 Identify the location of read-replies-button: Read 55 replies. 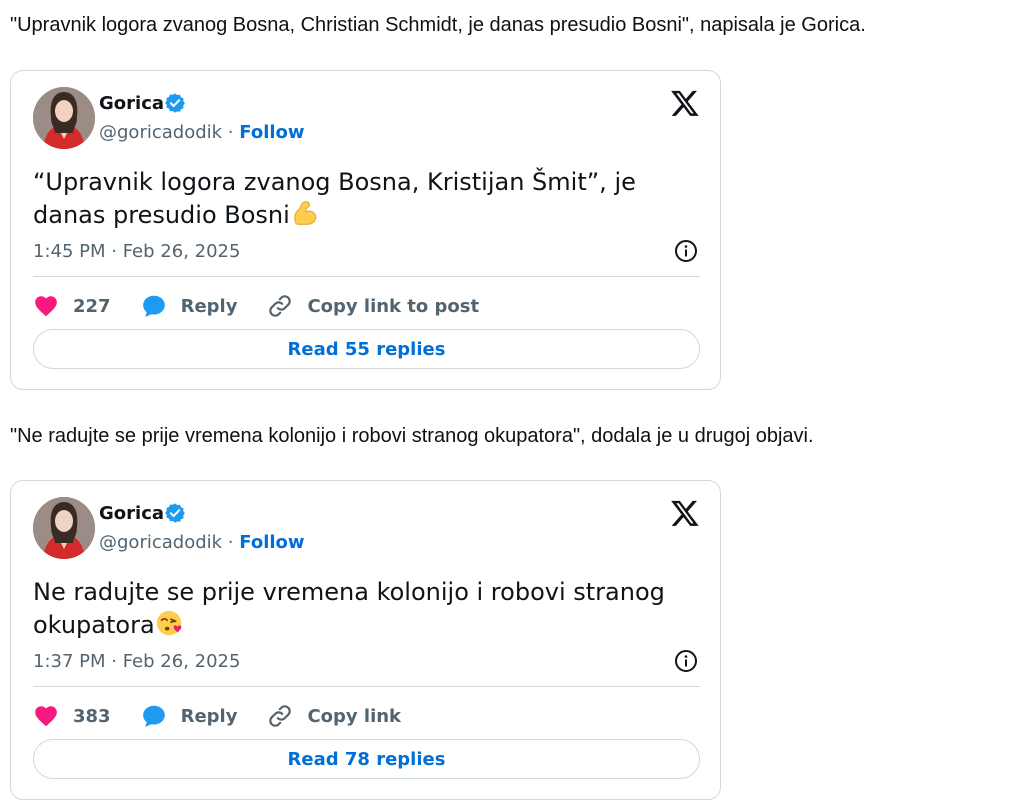
(366, 349).